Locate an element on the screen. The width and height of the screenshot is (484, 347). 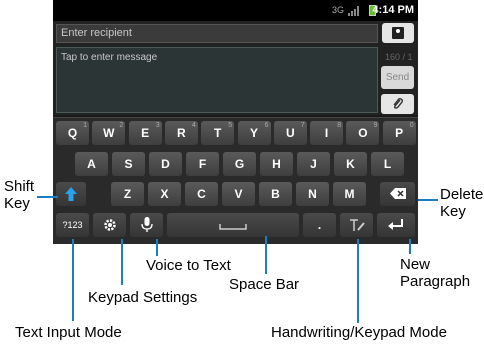
key-b: B is located at coordinates (275, 194).